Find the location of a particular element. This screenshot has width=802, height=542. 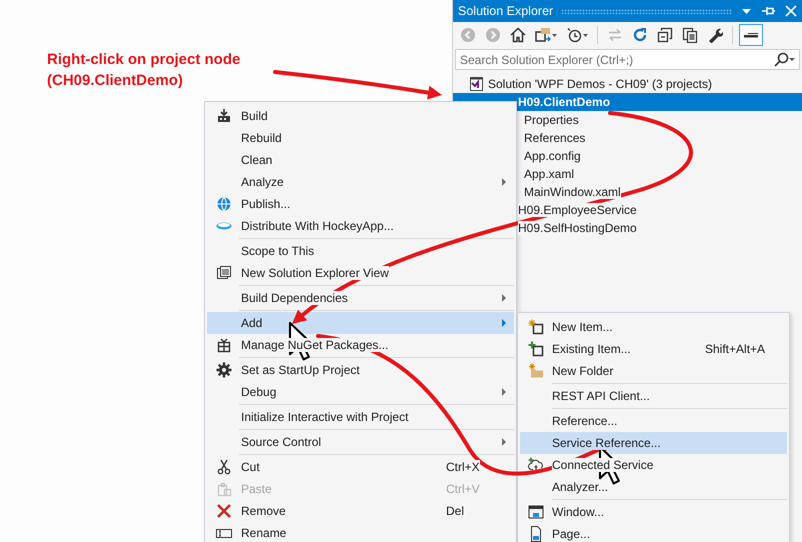

annotation-text: (CH09.ClientDemo) is located at coordinates (115, 81).